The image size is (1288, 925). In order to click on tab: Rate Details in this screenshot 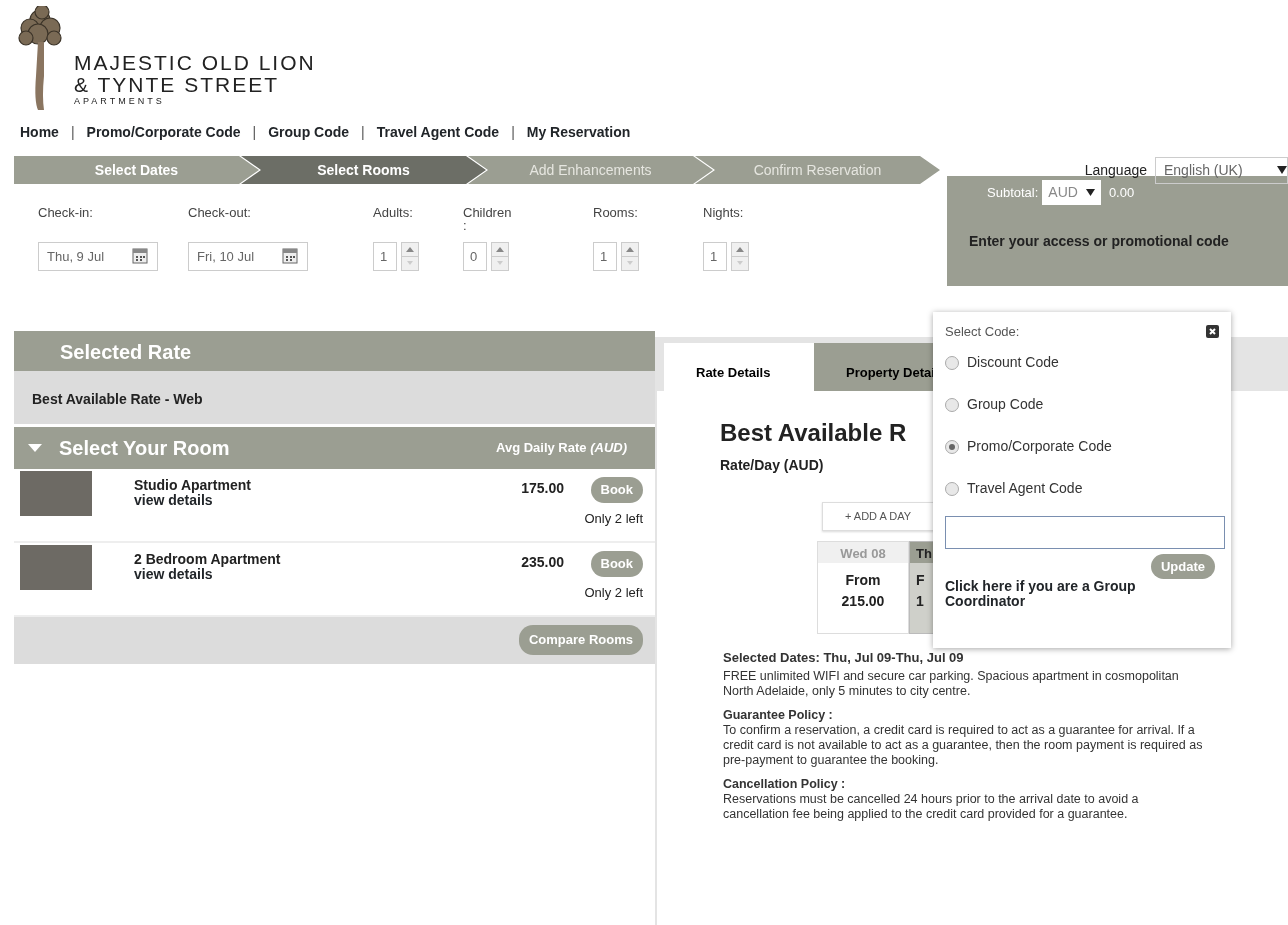, I will do `click(739, 367)`.